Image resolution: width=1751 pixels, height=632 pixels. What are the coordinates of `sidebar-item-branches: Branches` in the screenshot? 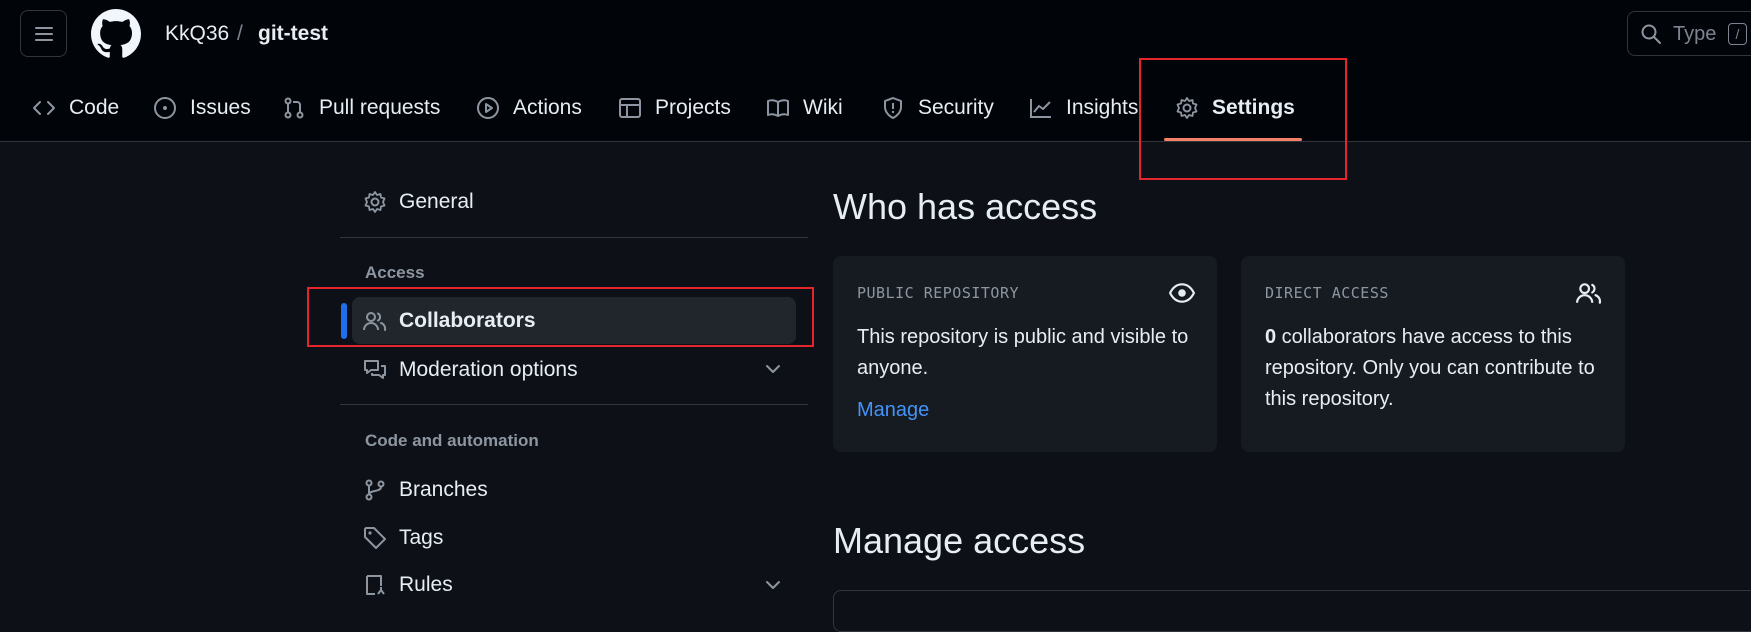 It's located at (425, 490).